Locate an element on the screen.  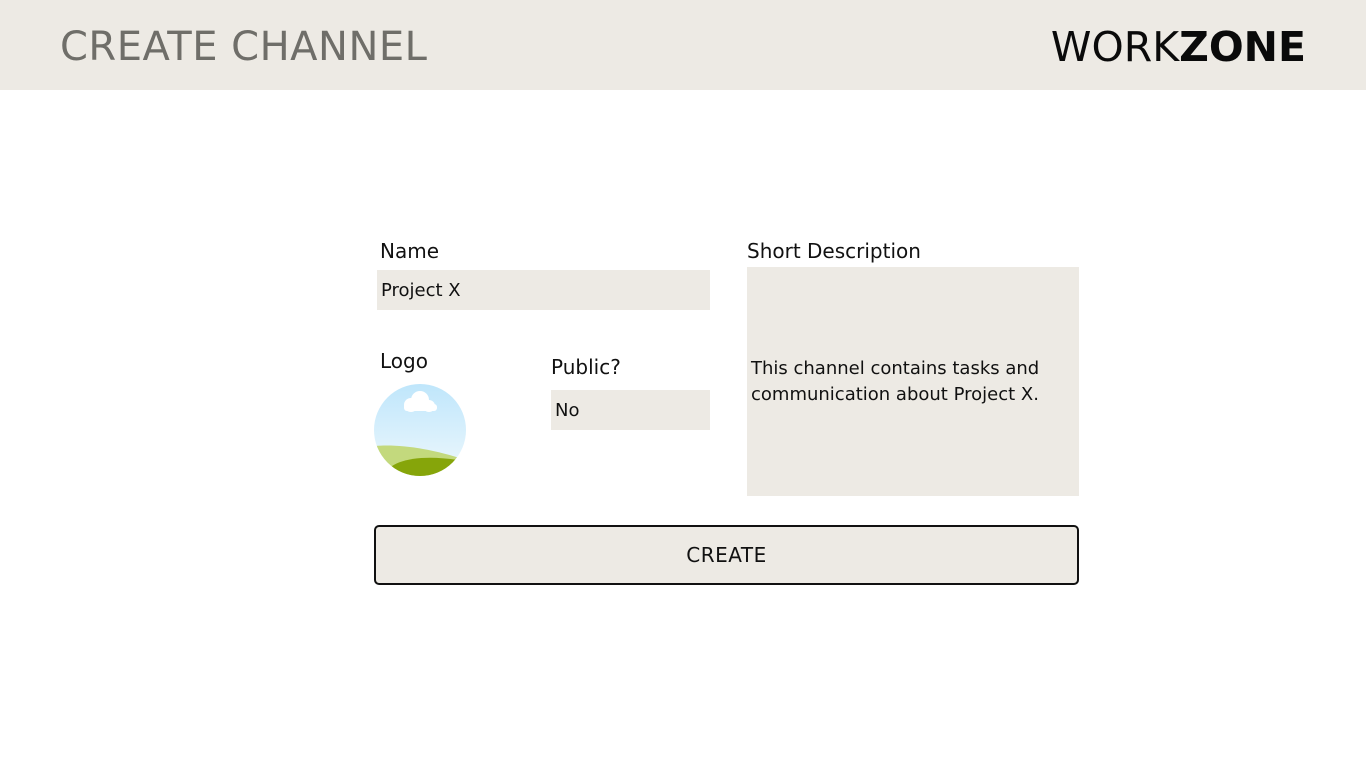
logo-picker is located at coordinates (420, 430).